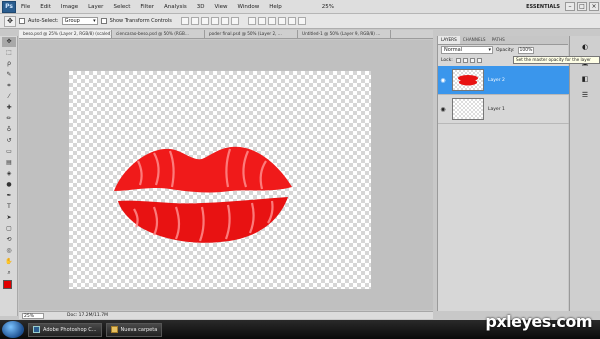  I want to click on zoom-tool-icon: ⌕, so click(9, 273).